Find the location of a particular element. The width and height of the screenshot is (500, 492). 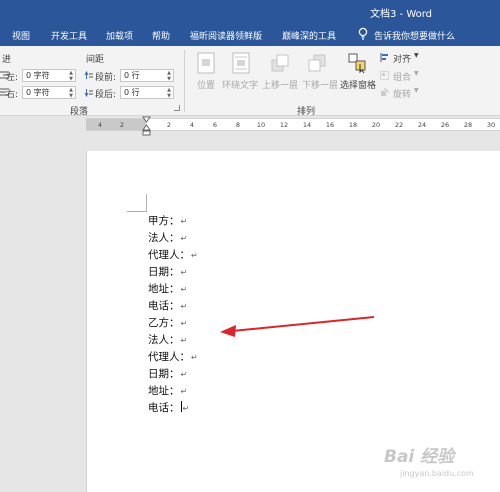

ruler-tick: 18 is located at coordinates (353, 125).